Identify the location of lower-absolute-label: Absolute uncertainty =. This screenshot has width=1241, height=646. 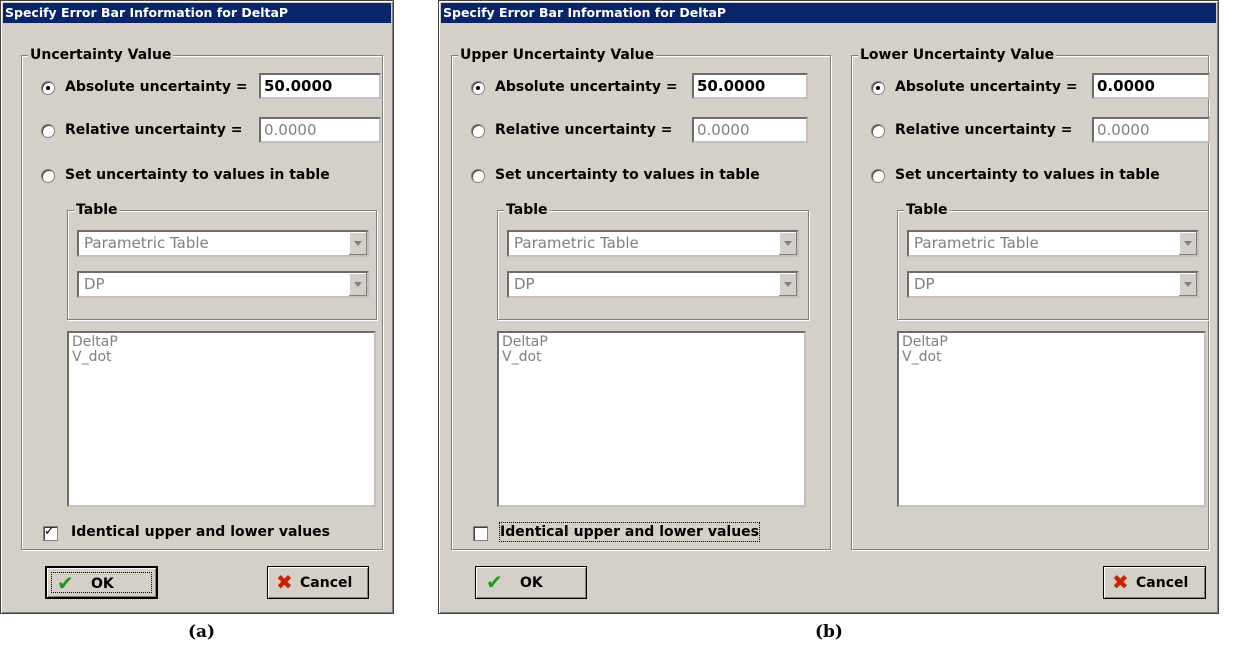
(986, 87).